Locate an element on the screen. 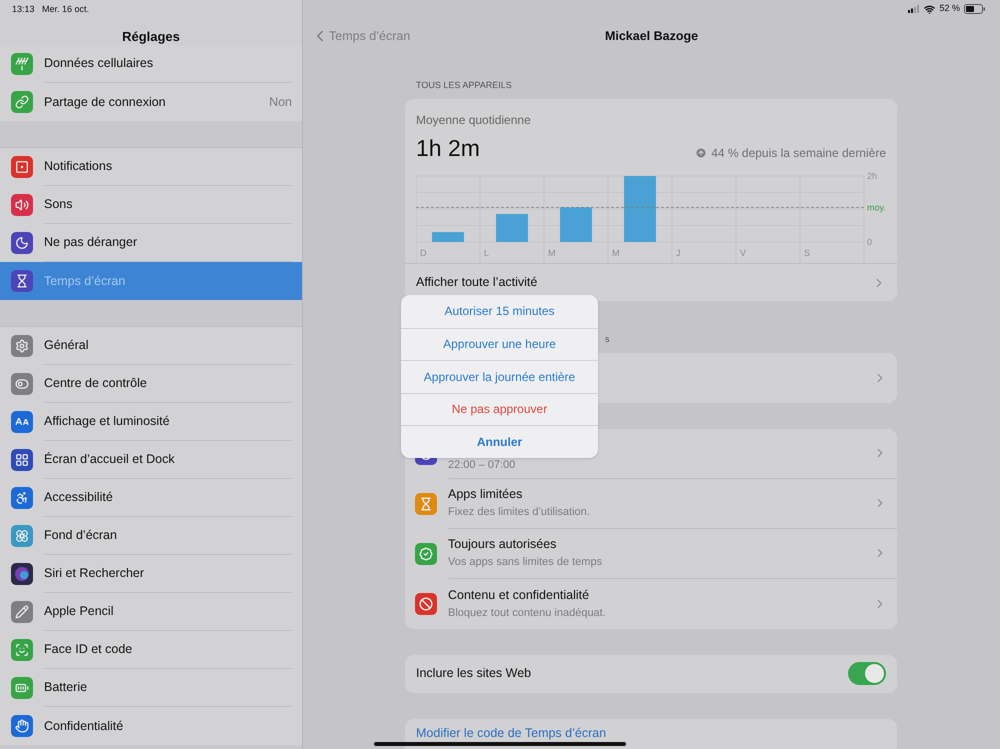 This screenshot has width=1000, height=749. axis-label: 2h is located at coordinates (872, 176).